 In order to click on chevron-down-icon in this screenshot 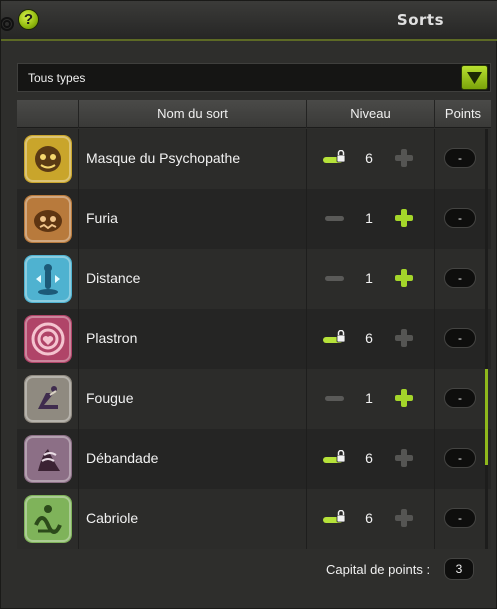, I will do `click(474, 78)`.